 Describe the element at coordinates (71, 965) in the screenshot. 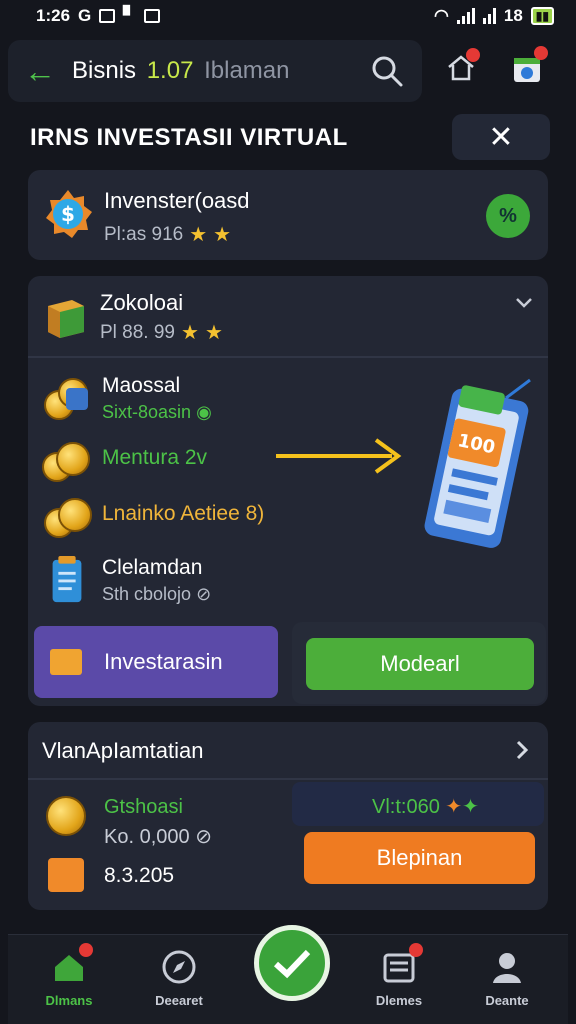

I see `home-icon` at that location.